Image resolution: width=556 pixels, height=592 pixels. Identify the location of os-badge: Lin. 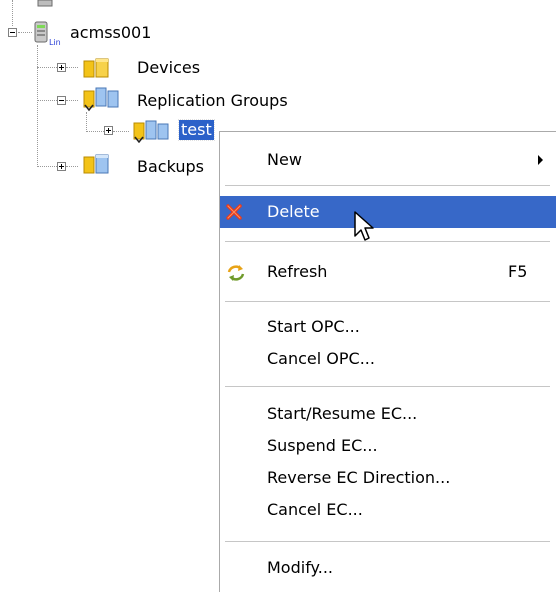
(55, 42).